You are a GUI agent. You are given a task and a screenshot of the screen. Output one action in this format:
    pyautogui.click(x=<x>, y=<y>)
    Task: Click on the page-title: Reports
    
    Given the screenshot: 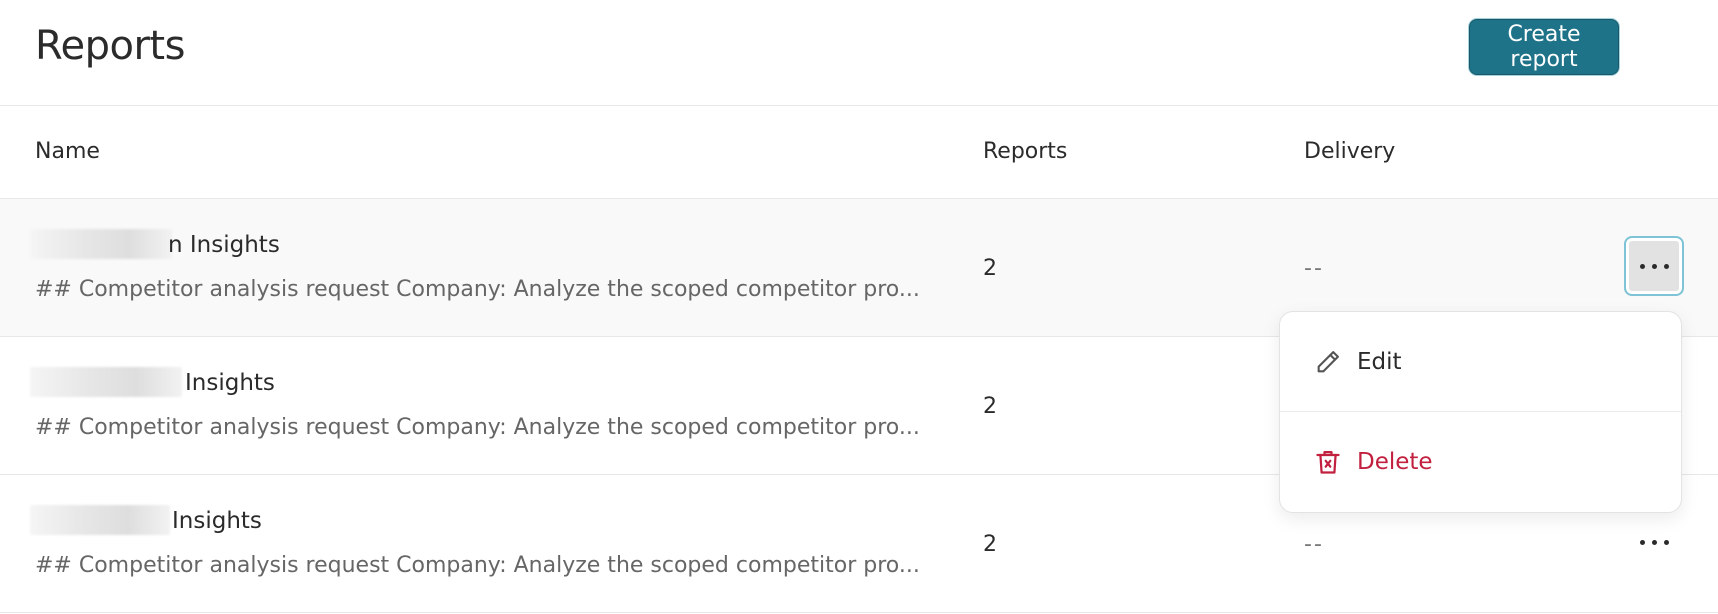 What is the action you would take?
    pyautogui.click(x=110, y=46)
    